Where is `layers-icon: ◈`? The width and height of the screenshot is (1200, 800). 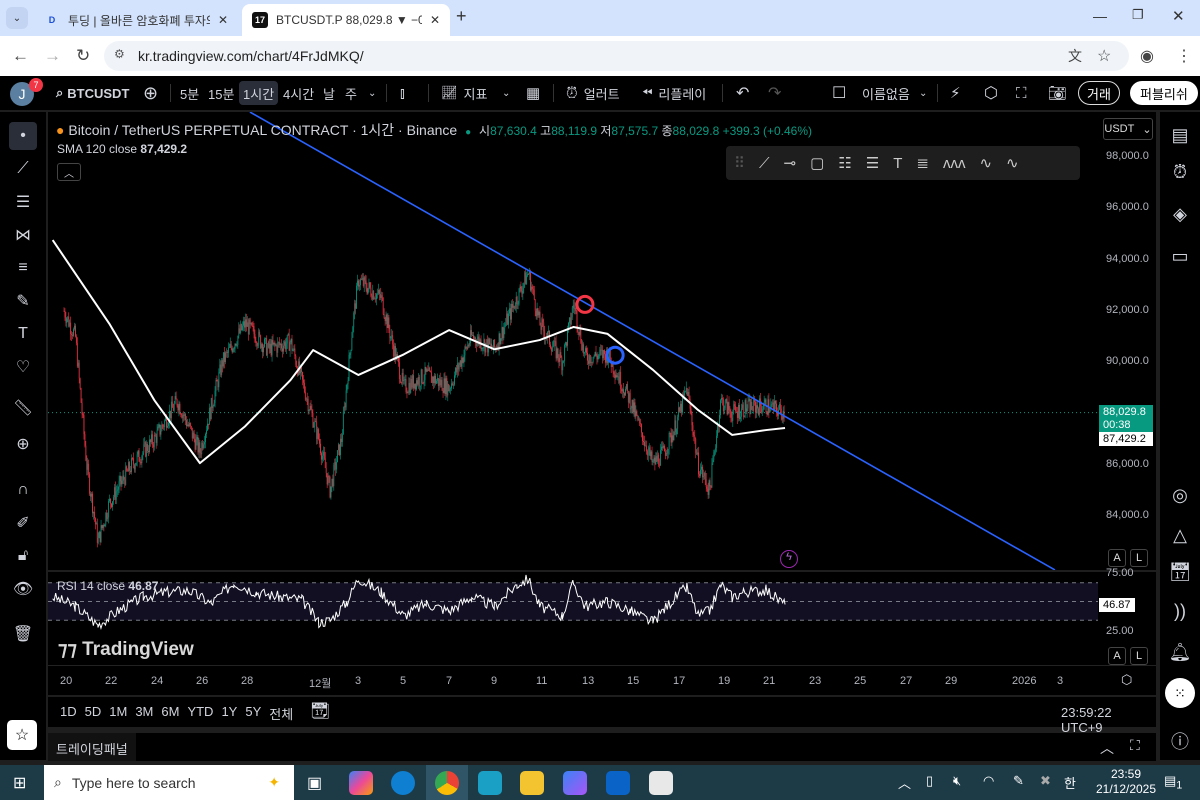
layers-icon: ◈ is located at coordinates (1180, 214).